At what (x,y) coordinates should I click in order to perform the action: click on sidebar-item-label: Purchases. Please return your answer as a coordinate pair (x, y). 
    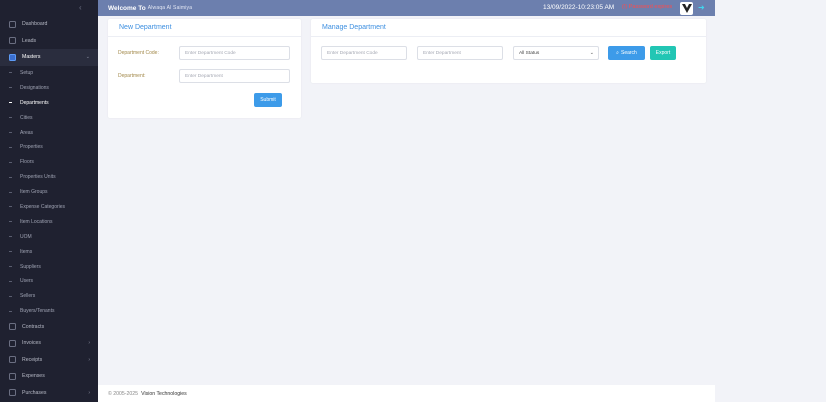
    Looking at the image, I should click on (34, 392).